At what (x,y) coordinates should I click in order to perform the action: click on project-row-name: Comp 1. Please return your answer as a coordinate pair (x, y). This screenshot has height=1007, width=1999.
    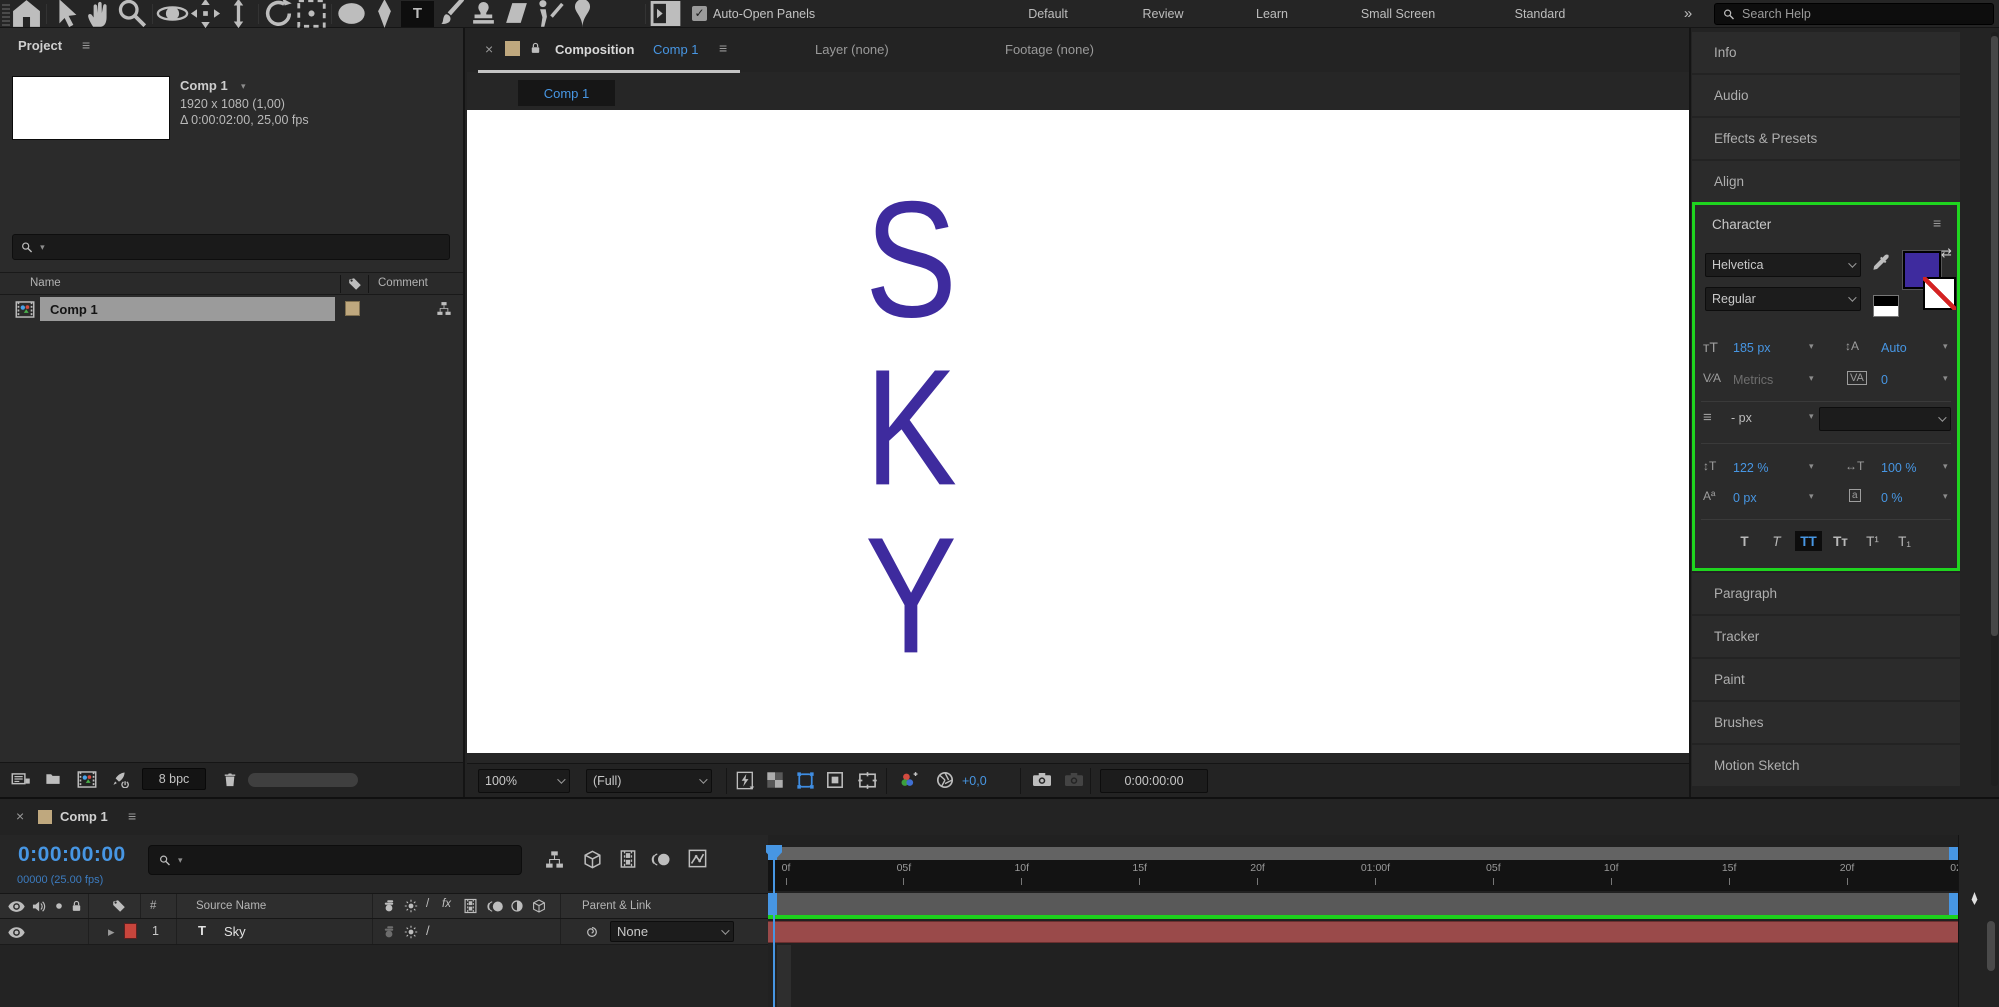
    Looking at the image, I should click on (187, 309).